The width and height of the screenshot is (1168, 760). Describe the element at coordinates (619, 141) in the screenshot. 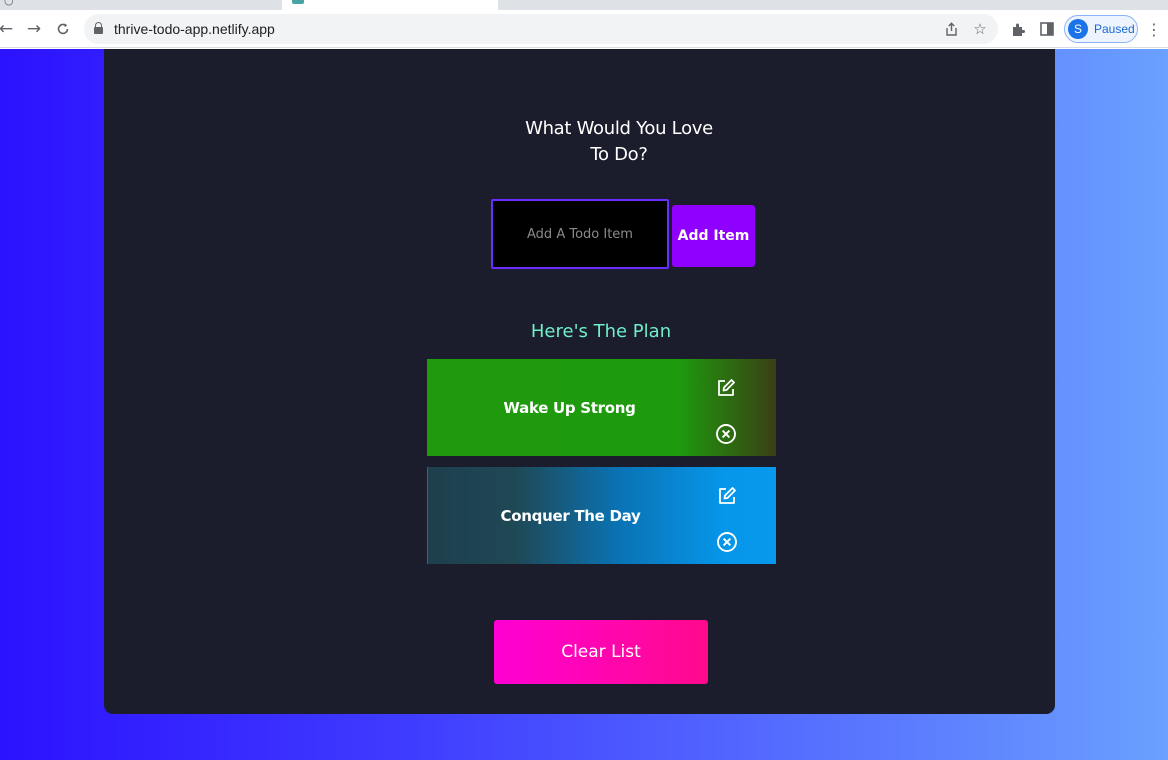

I see `page-heading: What Would You Love To Do?` at that location.